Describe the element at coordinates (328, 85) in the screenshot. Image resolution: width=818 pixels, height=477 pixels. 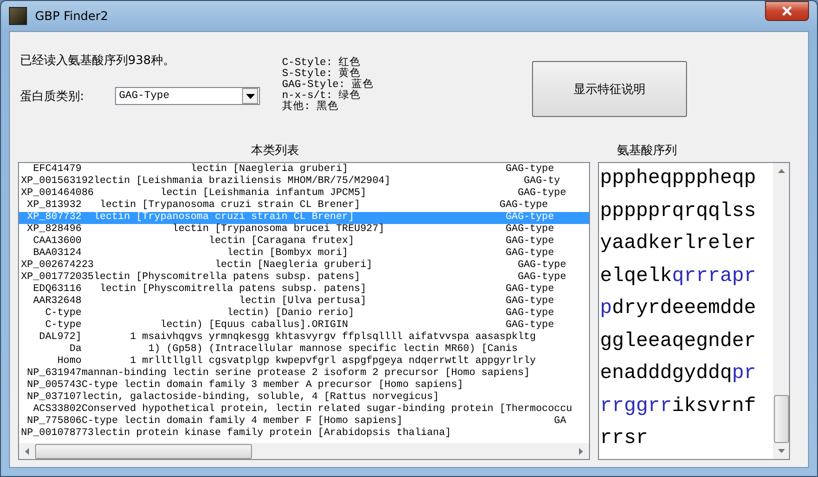
I see `legend-line: GAG-Style: 蓝色` at that location.